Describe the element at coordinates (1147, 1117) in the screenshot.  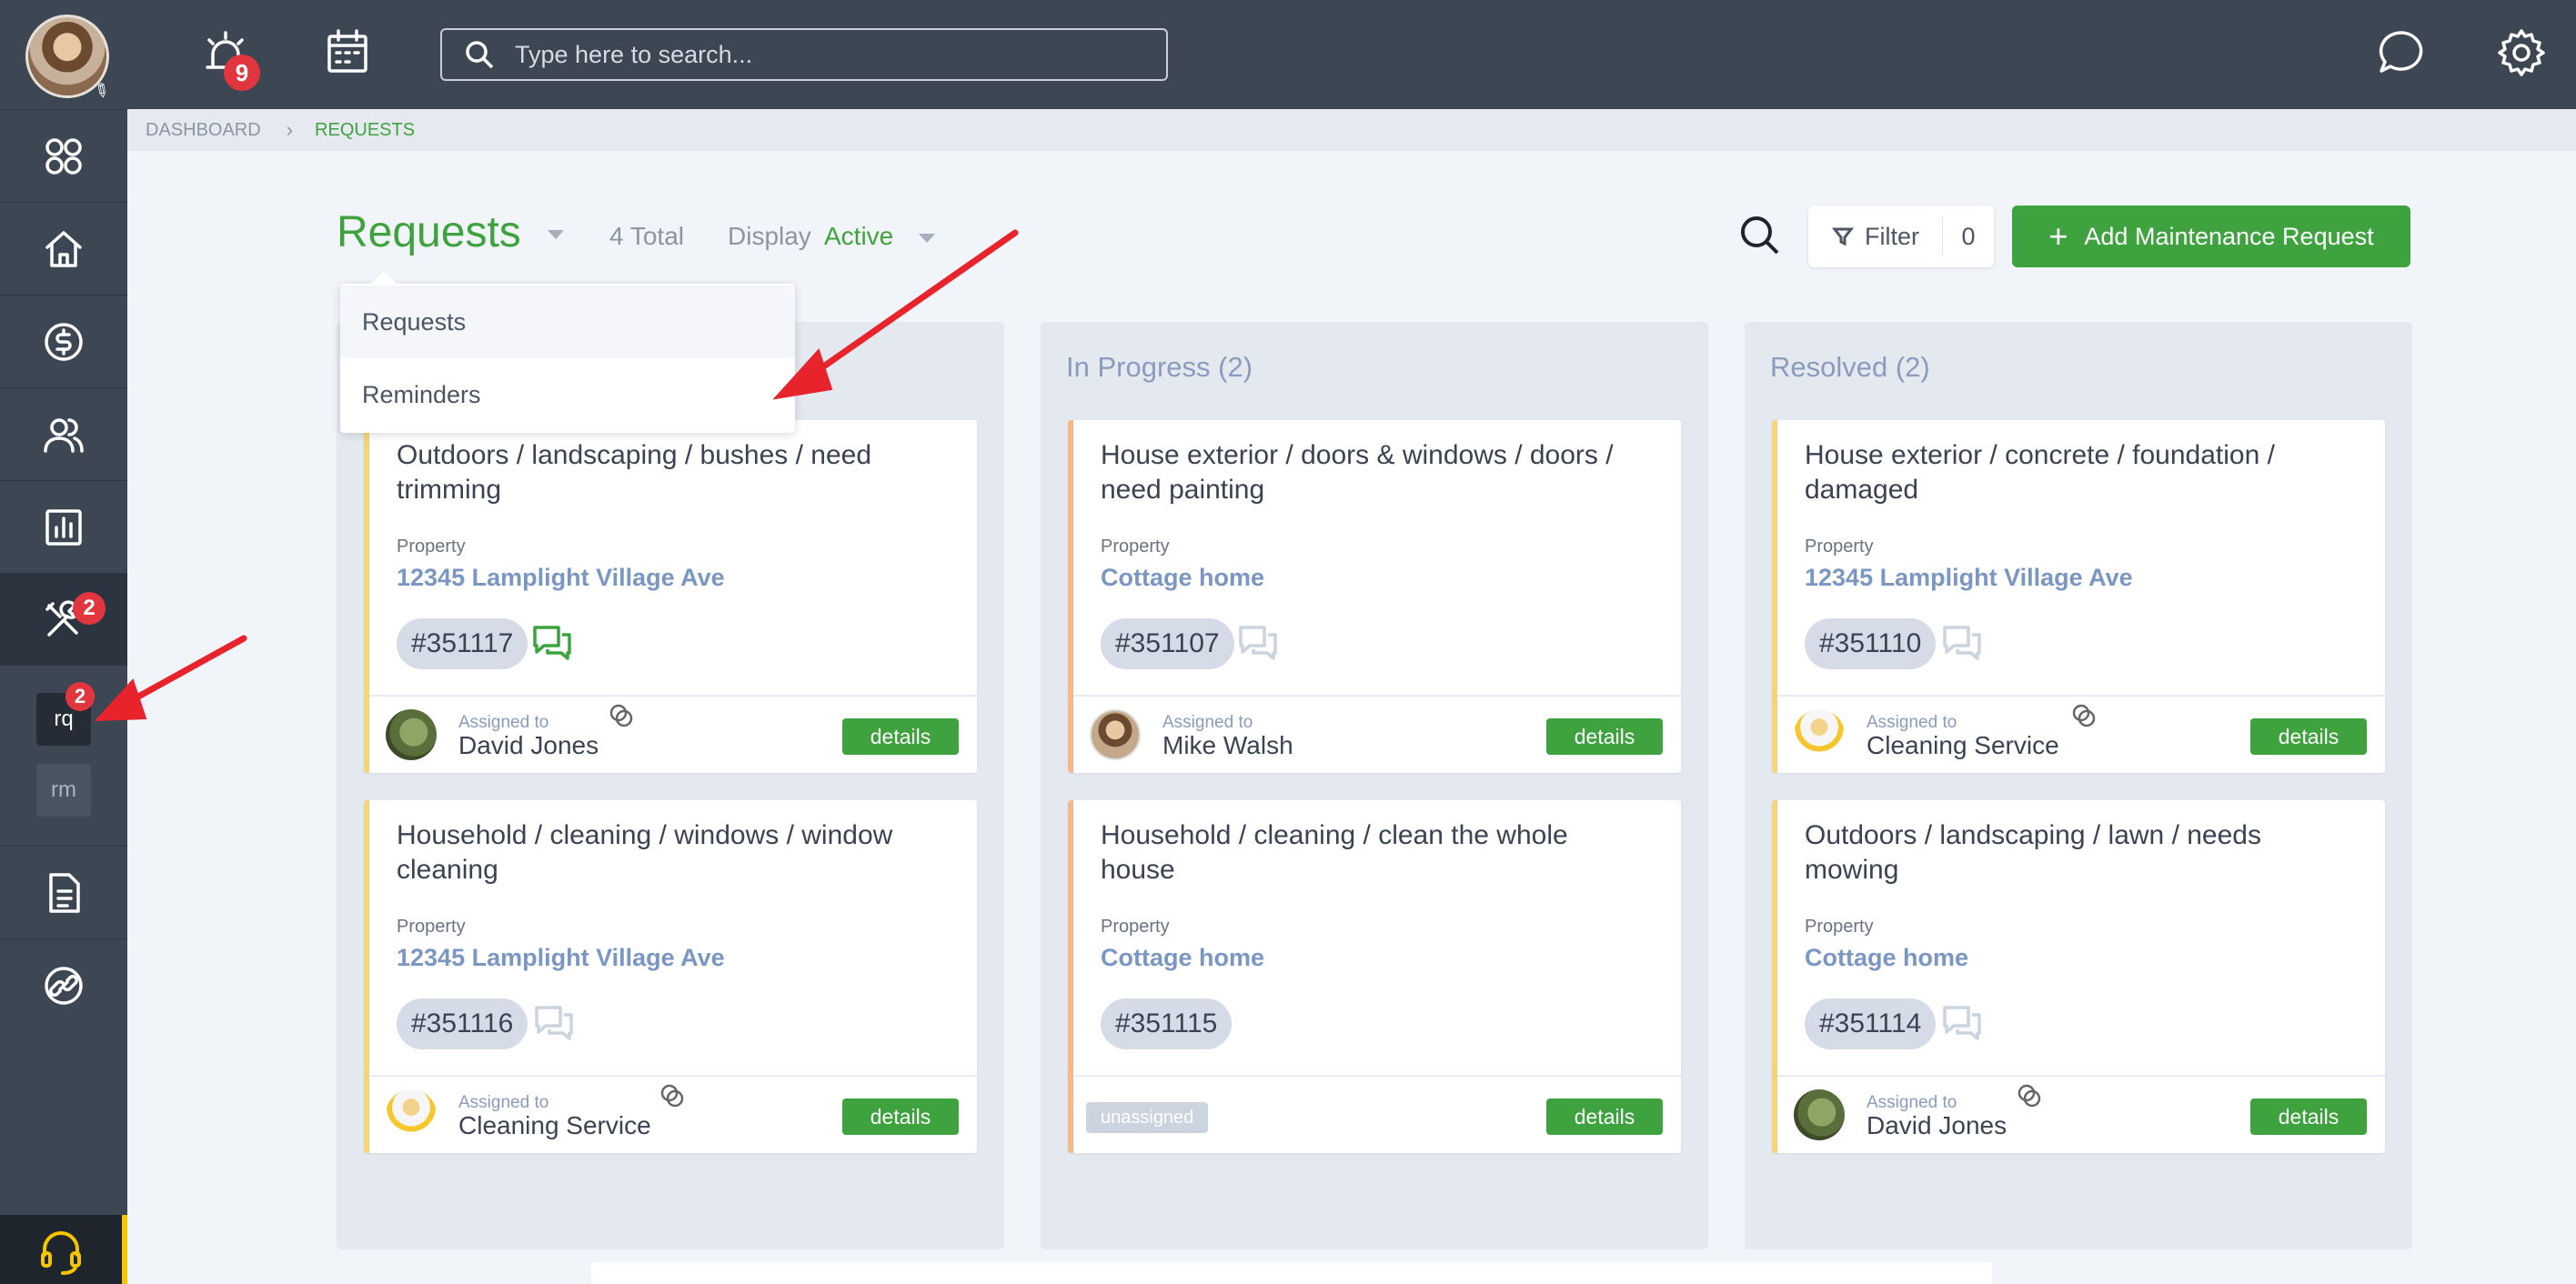
I see `unassigned-badge: unassigned` at that location.